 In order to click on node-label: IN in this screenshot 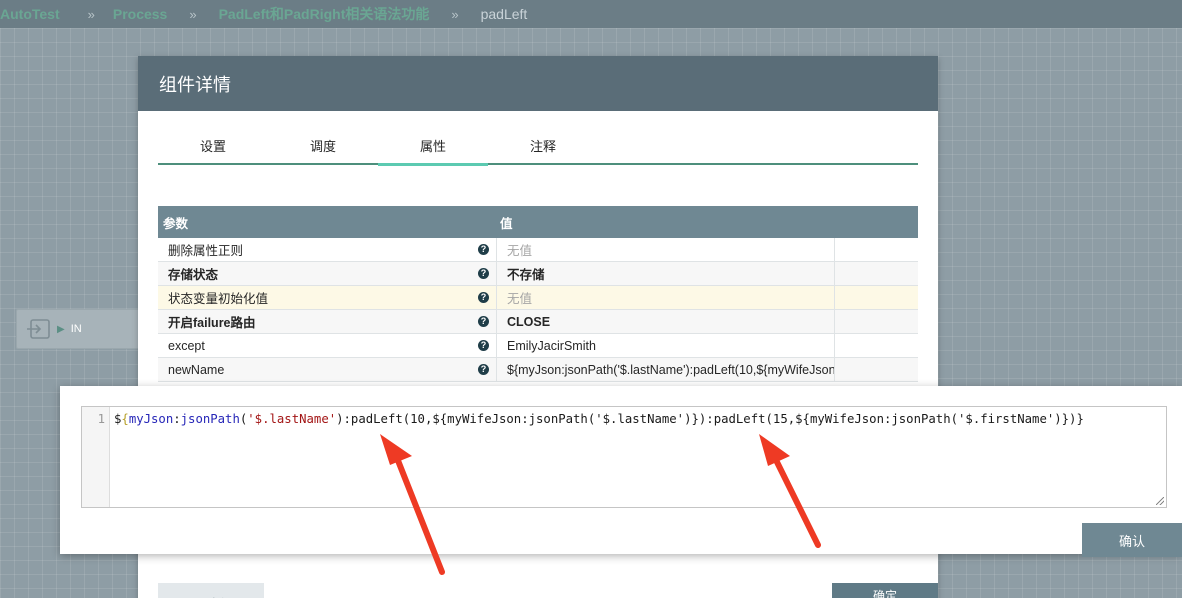, I will do `click(76, 329)`.